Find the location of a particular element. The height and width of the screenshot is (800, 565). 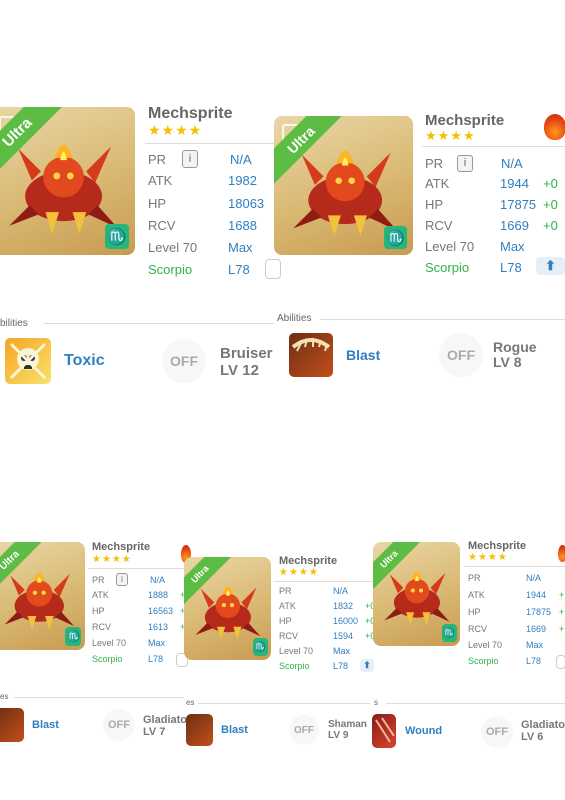

ability-name: Toxic is located at coordinates (84, 360).